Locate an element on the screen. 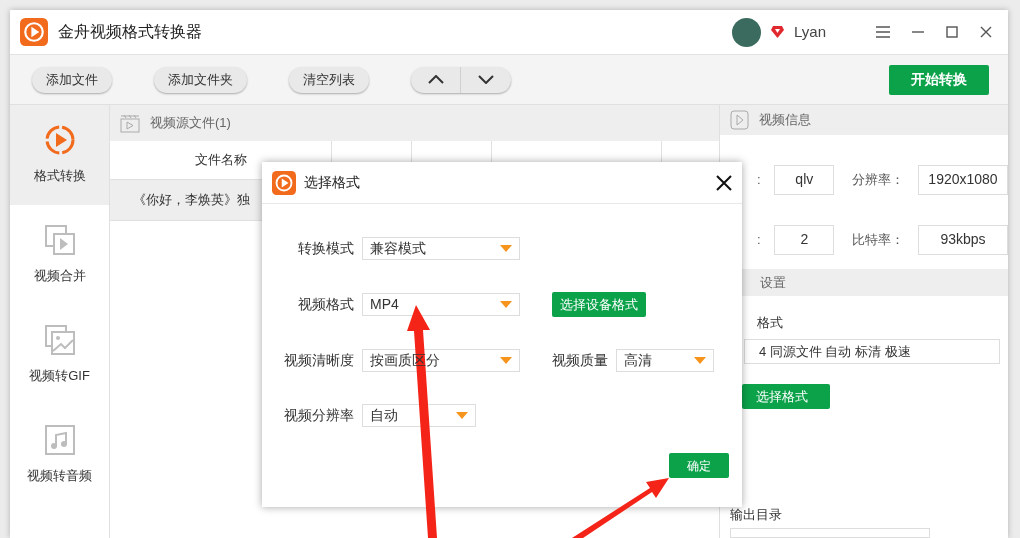 The width and height of the screenshot is (1020, 538). field-label: 视频质量 is located at coordinates (580, 360).